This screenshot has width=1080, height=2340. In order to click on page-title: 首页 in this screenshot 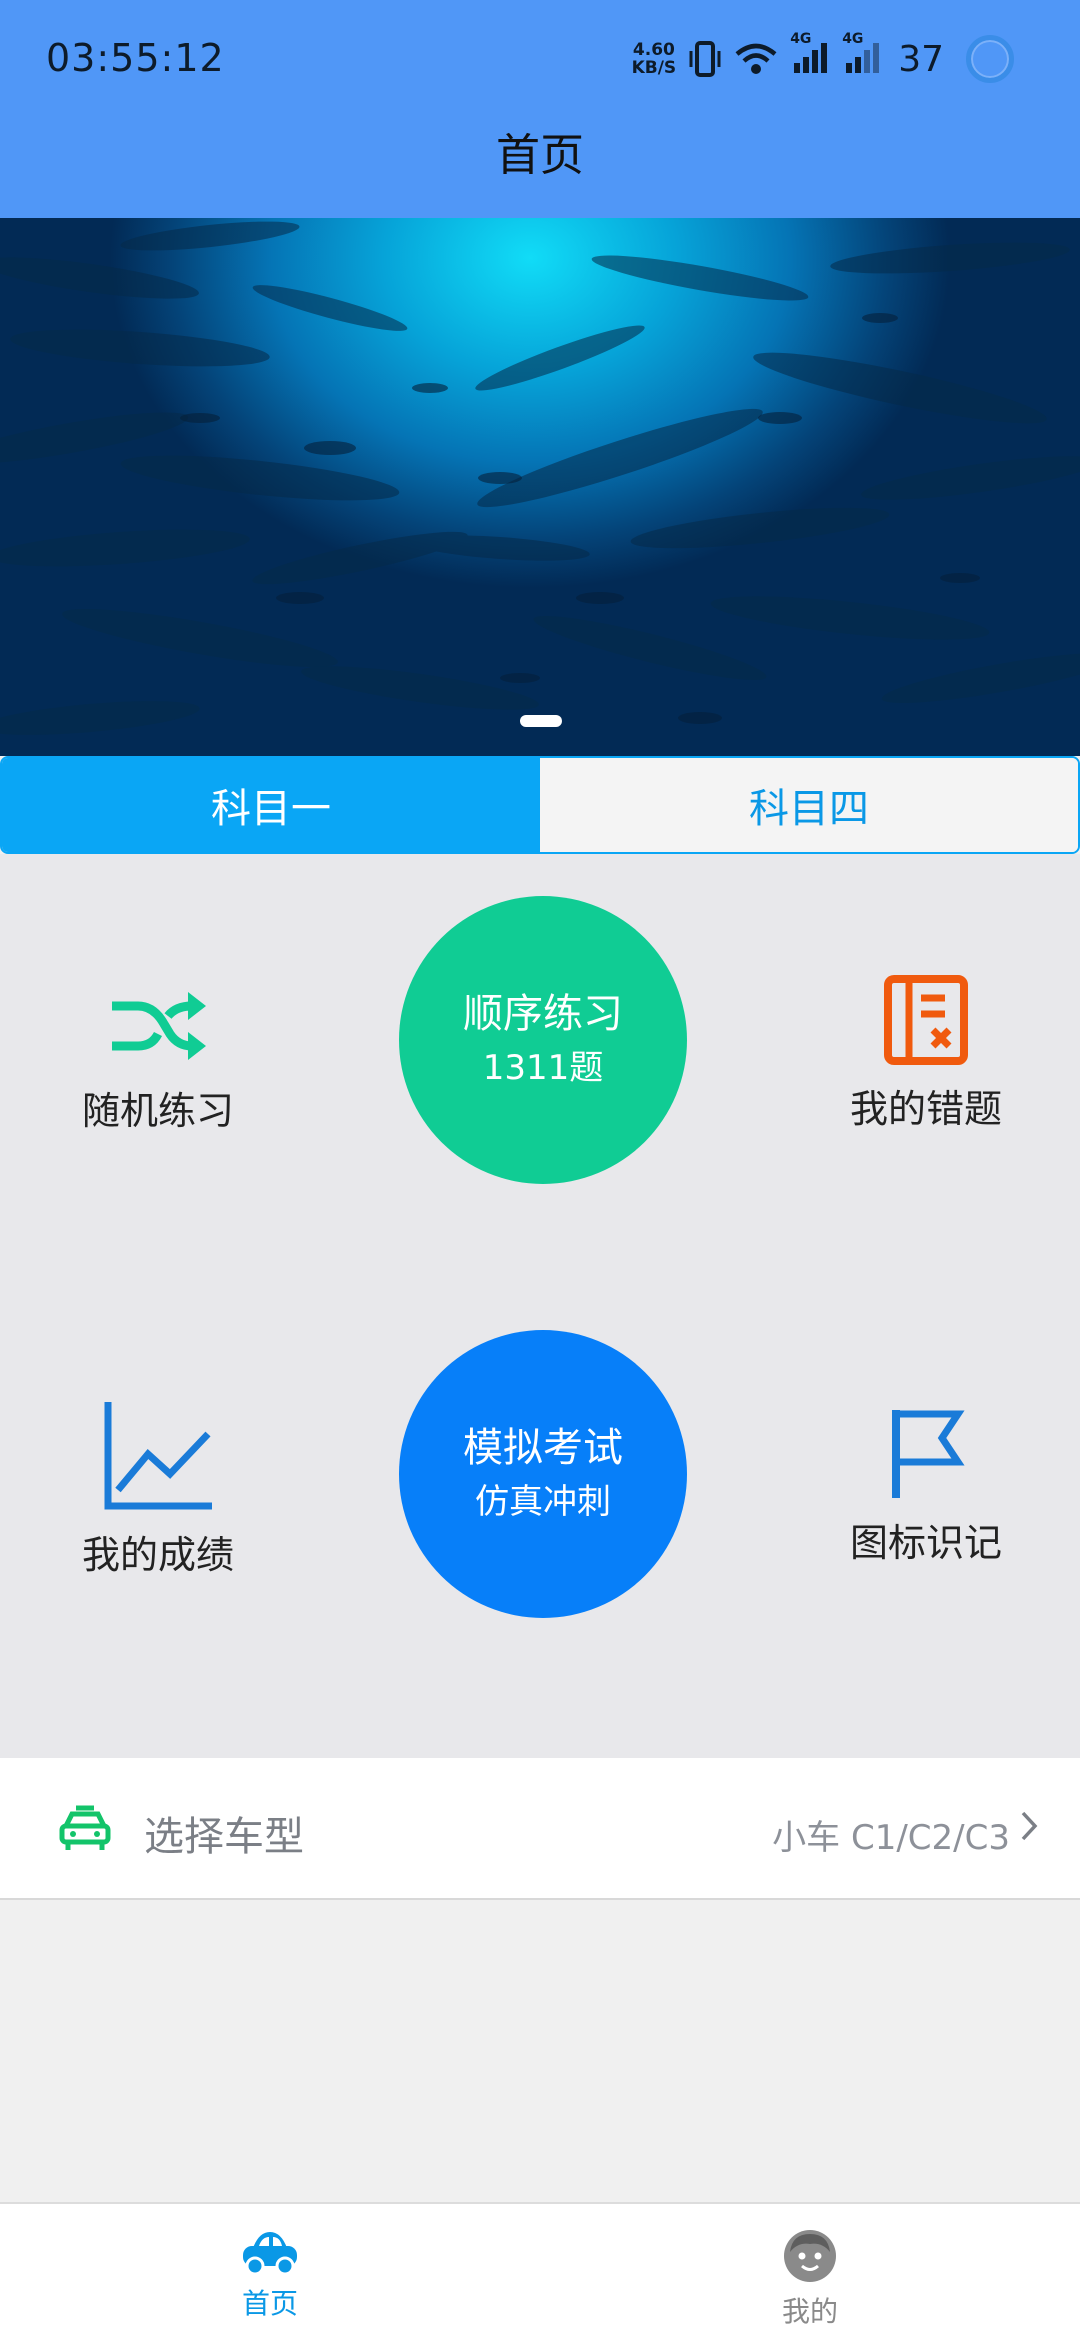, I will do `click(540, 155)`.